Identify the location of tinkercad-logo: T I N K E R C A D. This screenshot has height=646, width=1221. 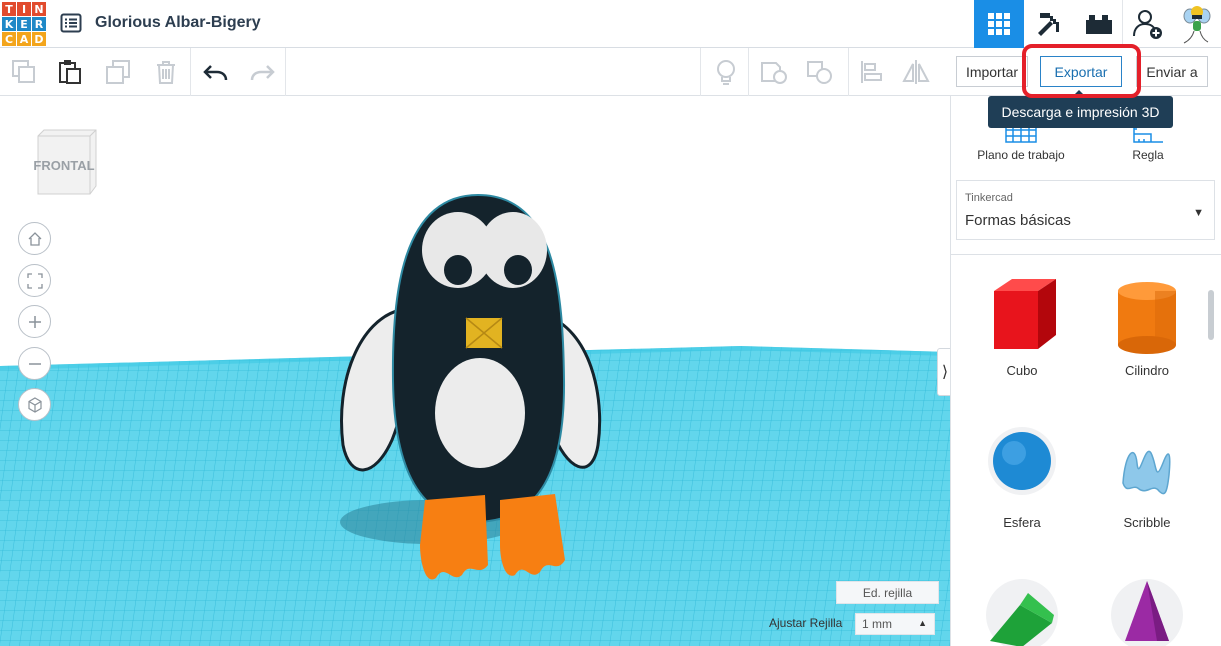
(24, 24).